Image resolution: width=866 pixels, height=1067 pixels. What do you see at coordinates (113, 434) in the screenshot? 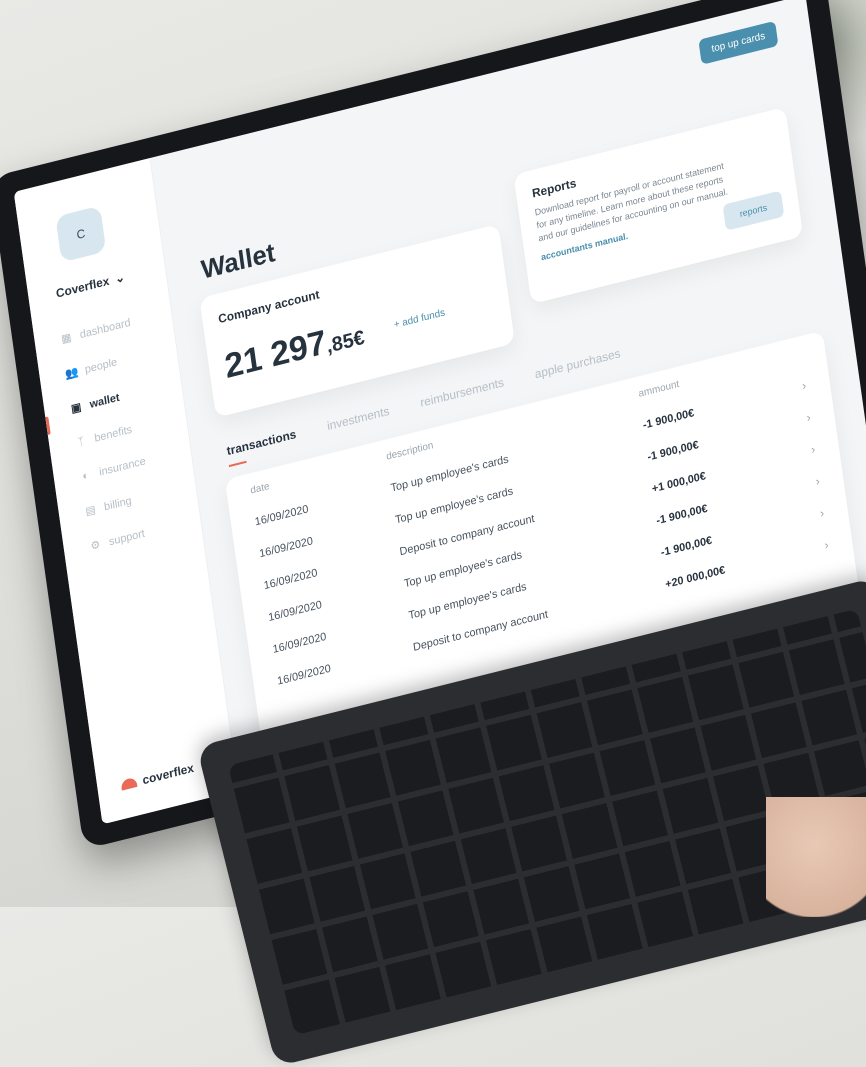
I see `sidebar-item-label: benefits` at bounding box center [113, 434].